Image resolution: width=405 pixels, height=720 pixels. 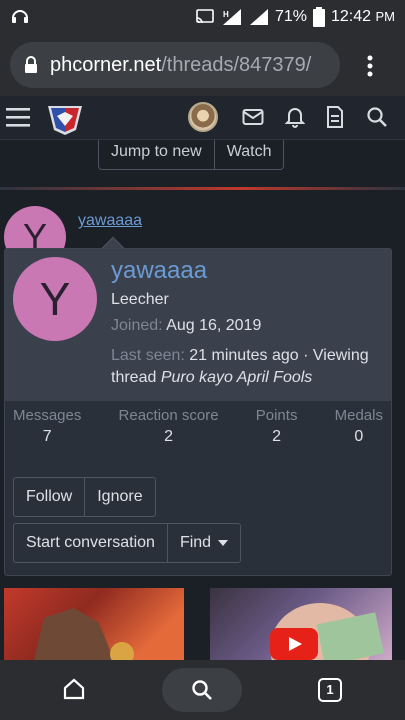 I want to click on start-conversation-button: Start conversation, so click(x=90, y=543).